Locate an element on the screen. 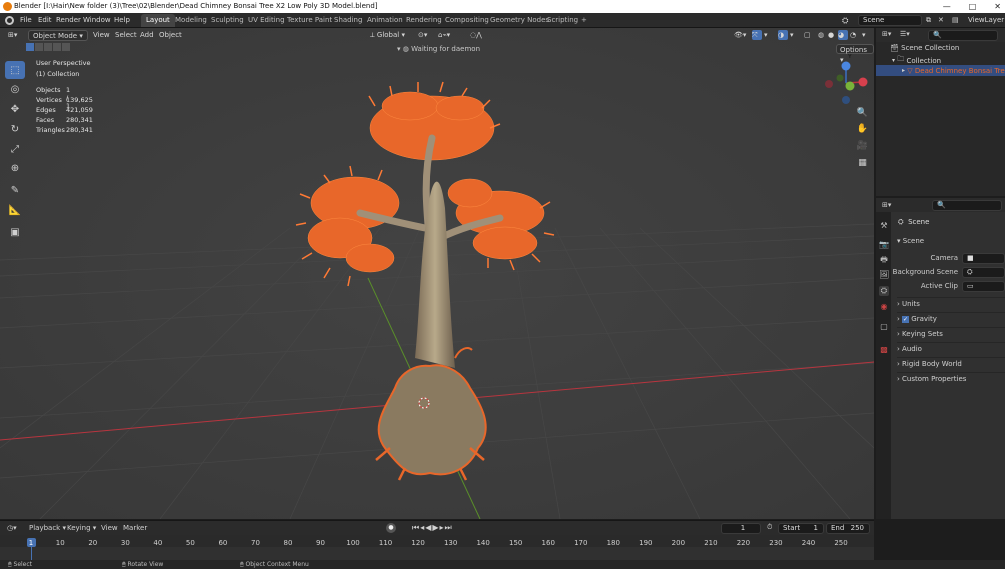 The image size is (1005, 569). timeline-editor-icon: ◷▾ is located at coordinates (12, 528).